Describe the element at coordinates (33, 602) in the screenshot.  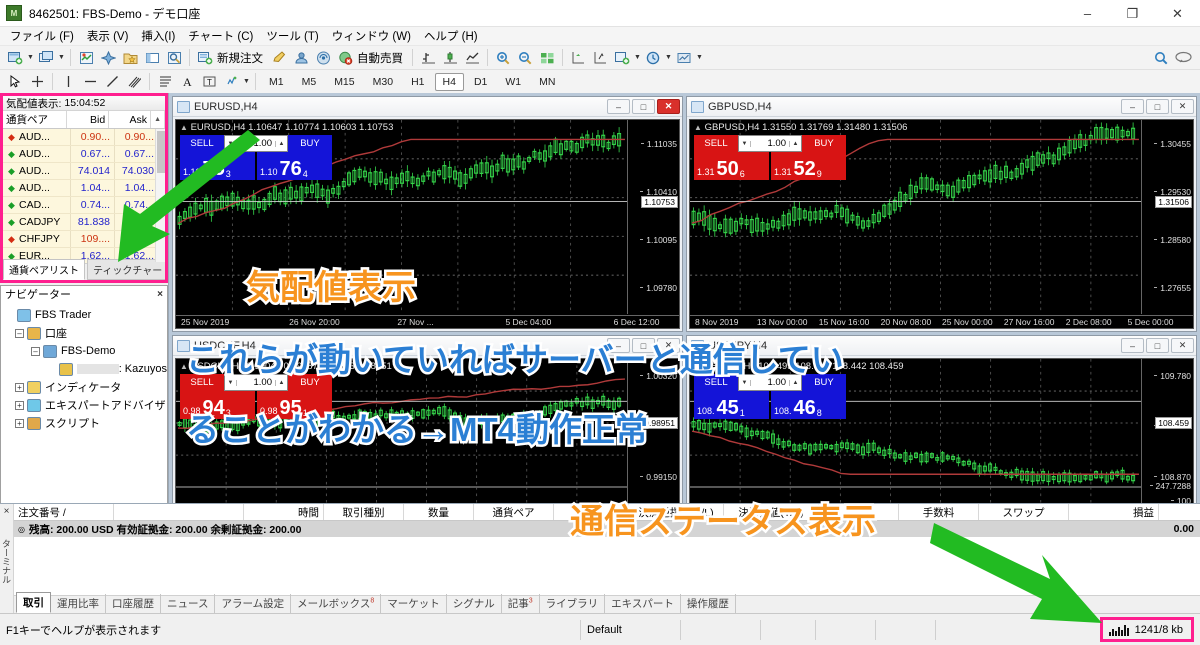
I see `terminal-tab: 取引` at that location.